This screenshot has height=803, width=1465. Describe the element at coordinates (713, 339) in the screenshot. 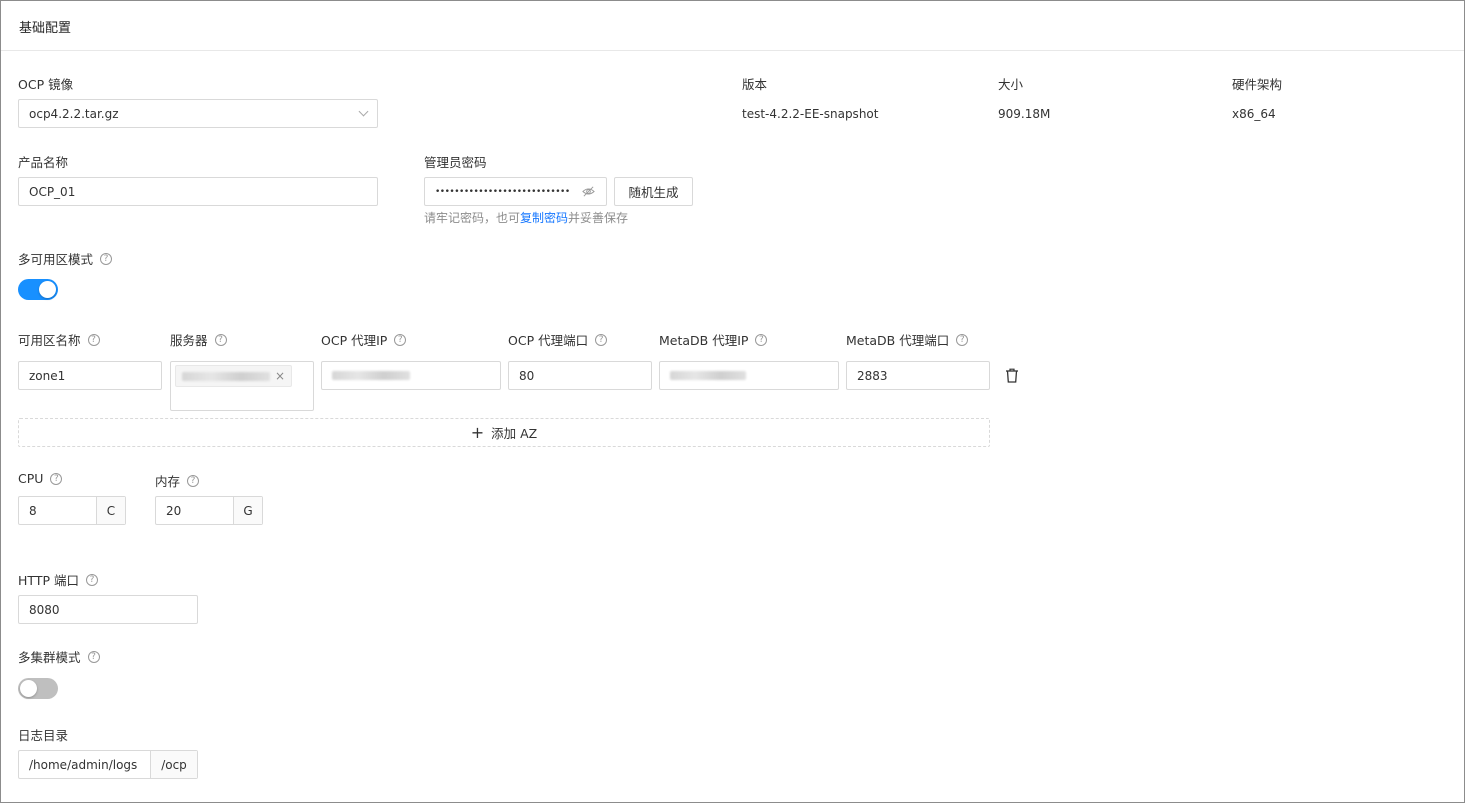

I see `col-metadb-proxy-ip: MetaDB 代理IP?` at that location.